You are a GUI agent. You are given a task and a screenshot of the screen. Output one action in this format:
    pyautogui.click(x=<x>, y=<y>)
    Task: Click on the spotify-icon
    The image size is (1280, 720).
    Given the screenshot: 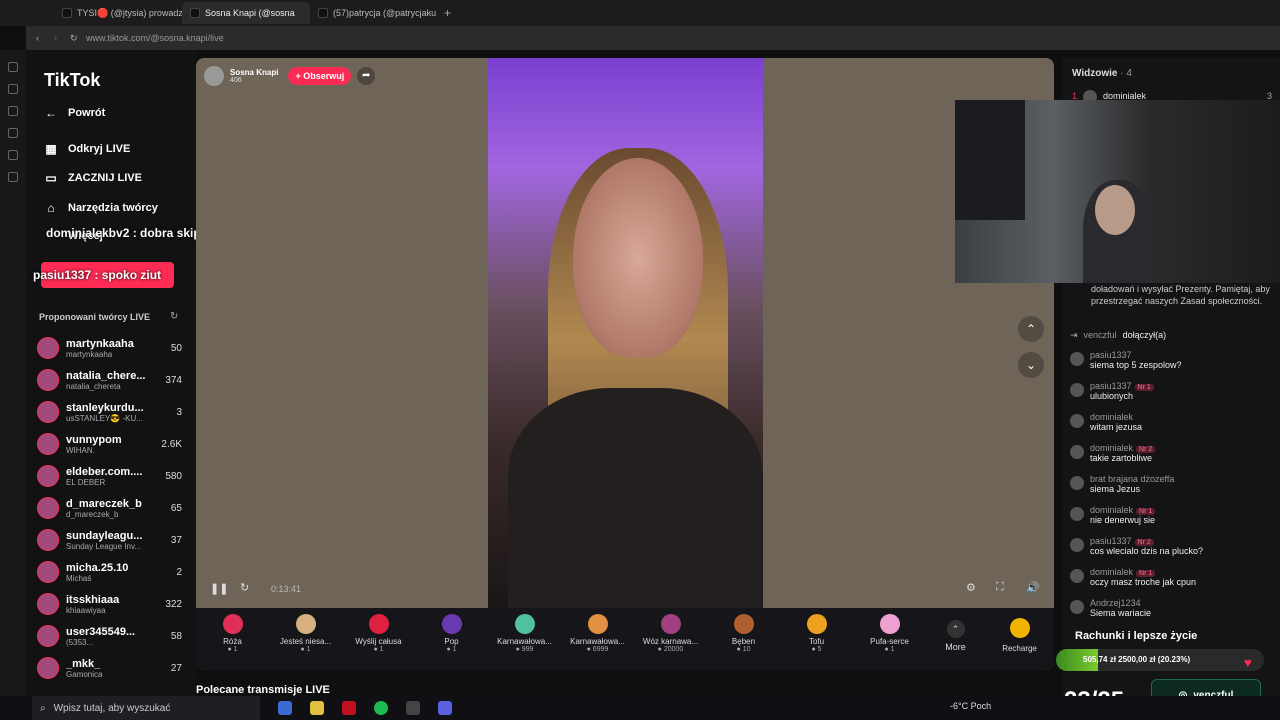 What is the action you would take?
    pyautogui.click(x=381, y=708)
    